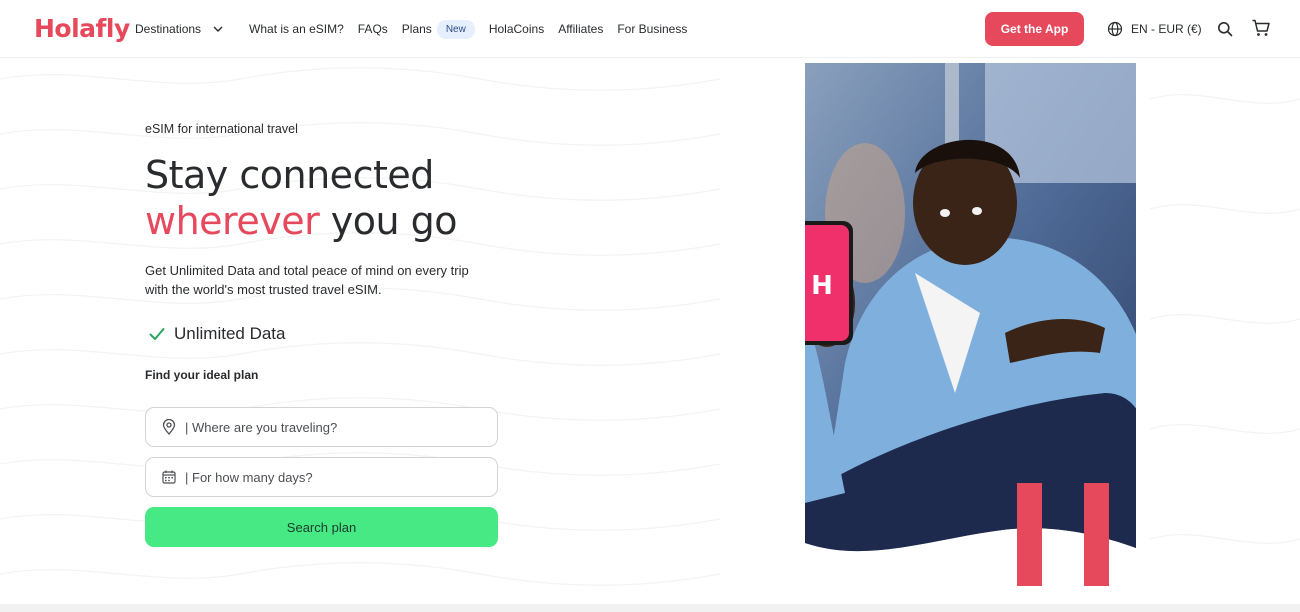 The width and height of the screenshot is (1300, 612). I want to click on nav-what-is-esim: What is an eSIM?, so click(296, 29).